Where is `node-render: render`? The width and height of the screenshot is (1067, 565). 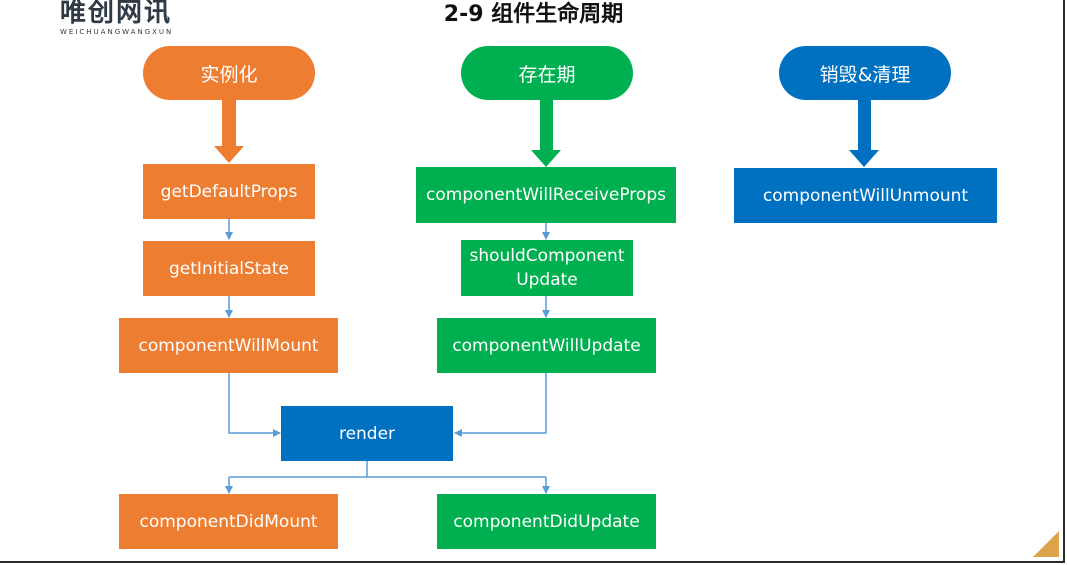
node-render: render is located at coordinates (367, 433).